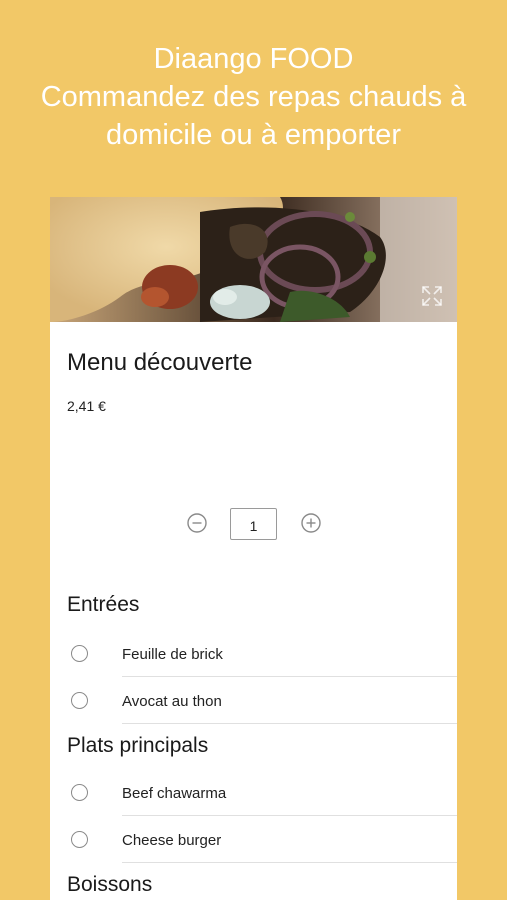 Image resolution: width=507 pixels, height=900 pixels. I want to click on section-heading-entrees: Entrées, so click(103, 604).